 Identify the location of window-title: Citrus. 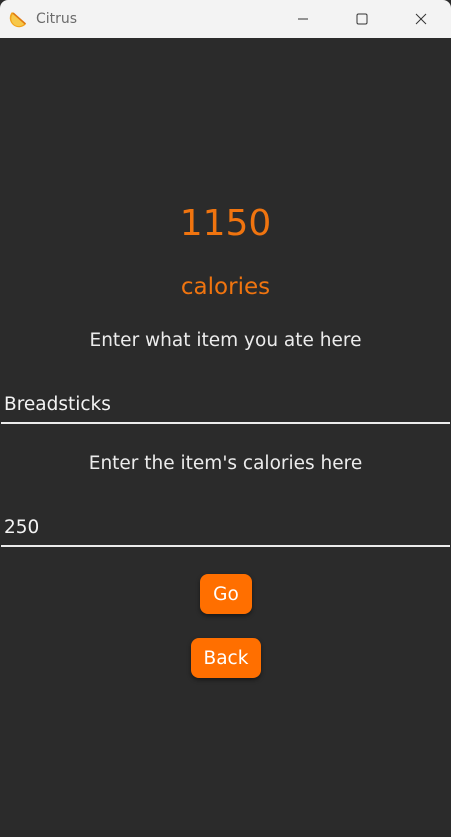
(57, 19).